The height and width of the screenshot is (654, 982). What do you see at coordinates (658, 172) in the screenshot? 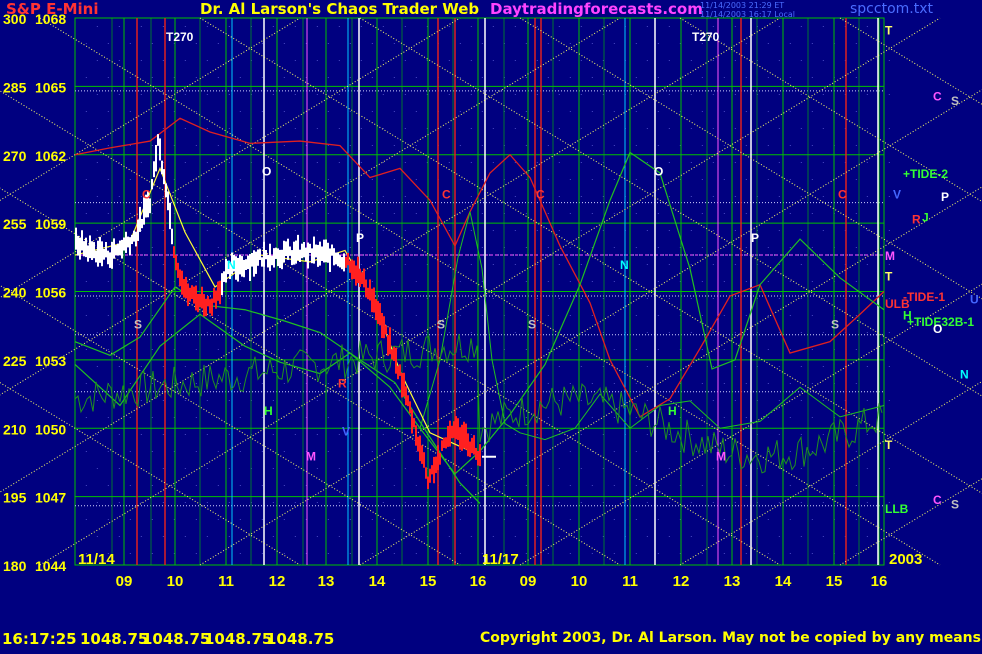
I see `chart-annotation: O` at bounding box center [658, 172].